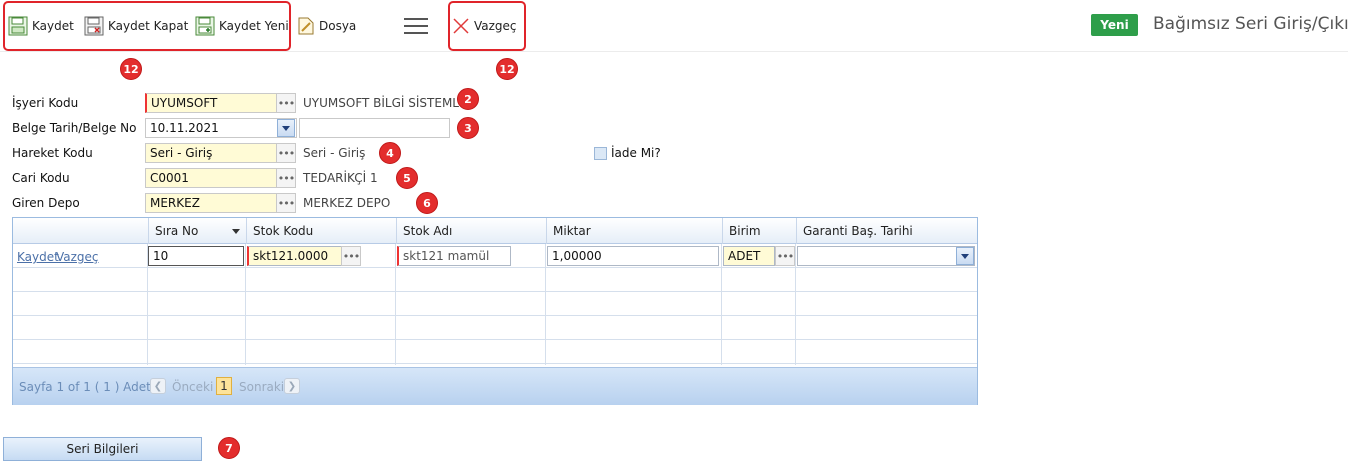 This screenshot has width=1348, height=474. Describe the element at coordinates (41, 178) in the screenshot. I see `account-label: Cari Kodu` at that location.